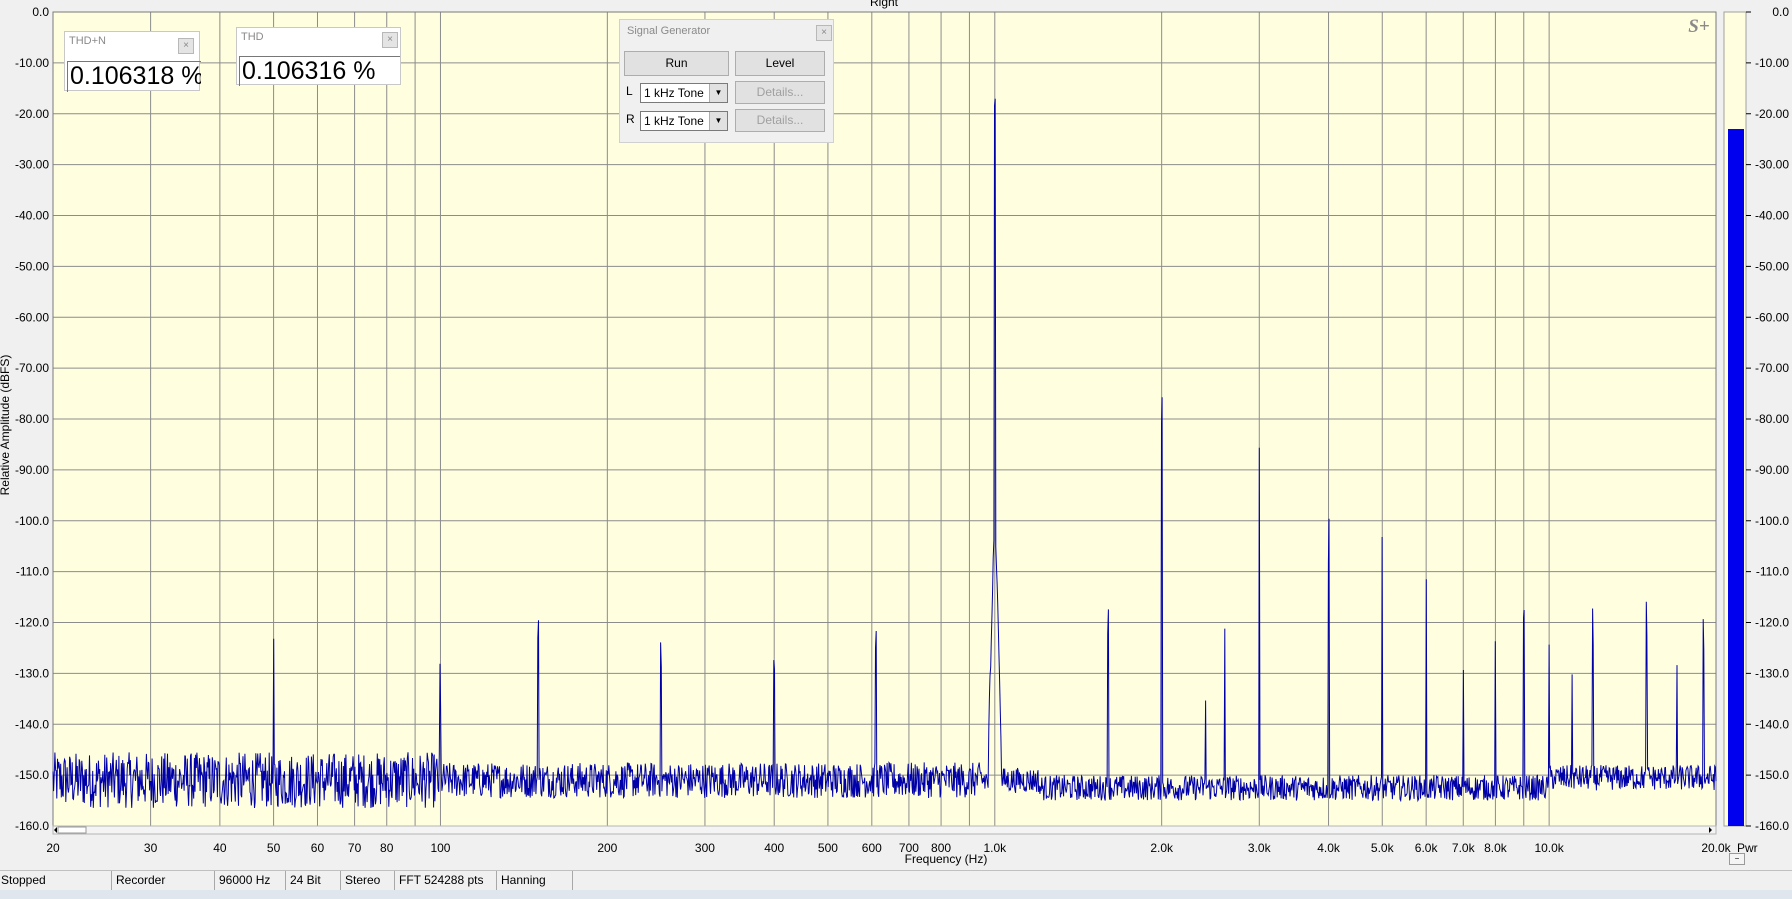 The height and width of the screenshot is (899, 1792). Describe the element at coordinates (1772, 419) in the screenshot. I see `meter-tick-label: -80.00` at that location.